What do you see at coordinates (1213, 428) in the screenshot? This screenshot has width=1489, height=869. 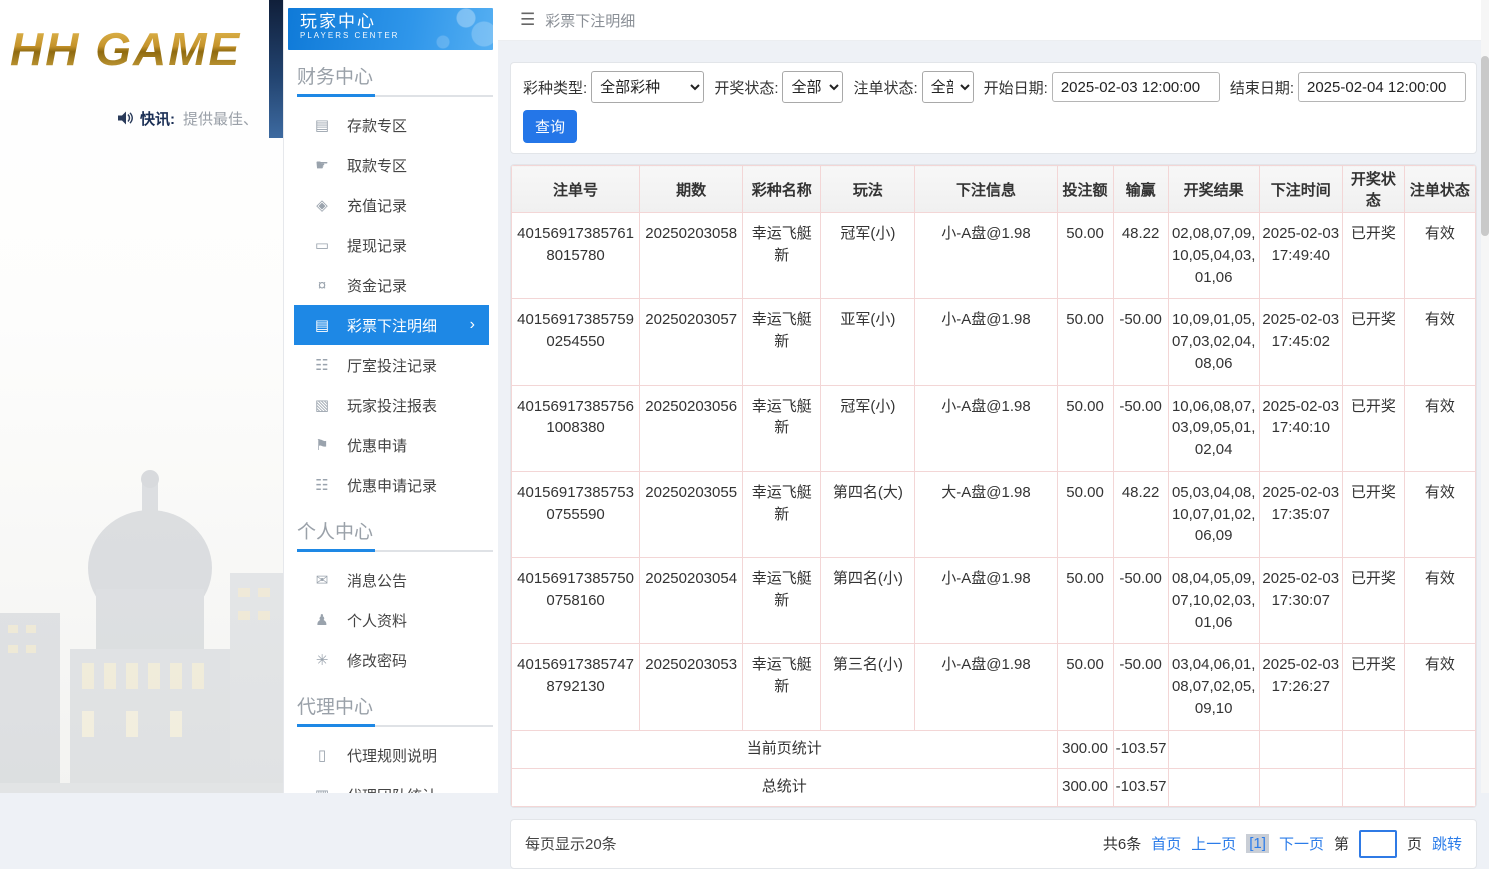 I see `cell-draw-result: 10,06,08,07,03,09,05,01,02,04` at bounding box center [1213, 428].